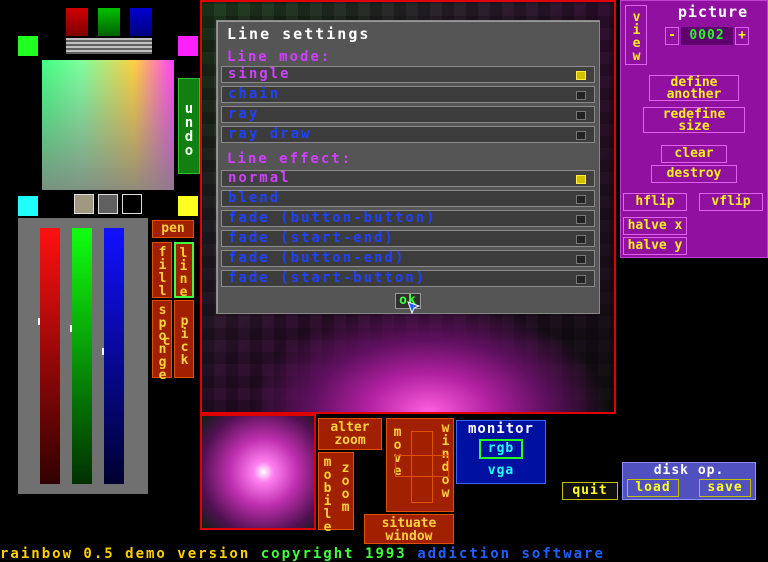 Image resolution: width=768 pixels, height=562 pixels. What do you see at coordinates (254, 198) in the screenshot?
I see `option-label: blend` at bounding box center [254, 198].